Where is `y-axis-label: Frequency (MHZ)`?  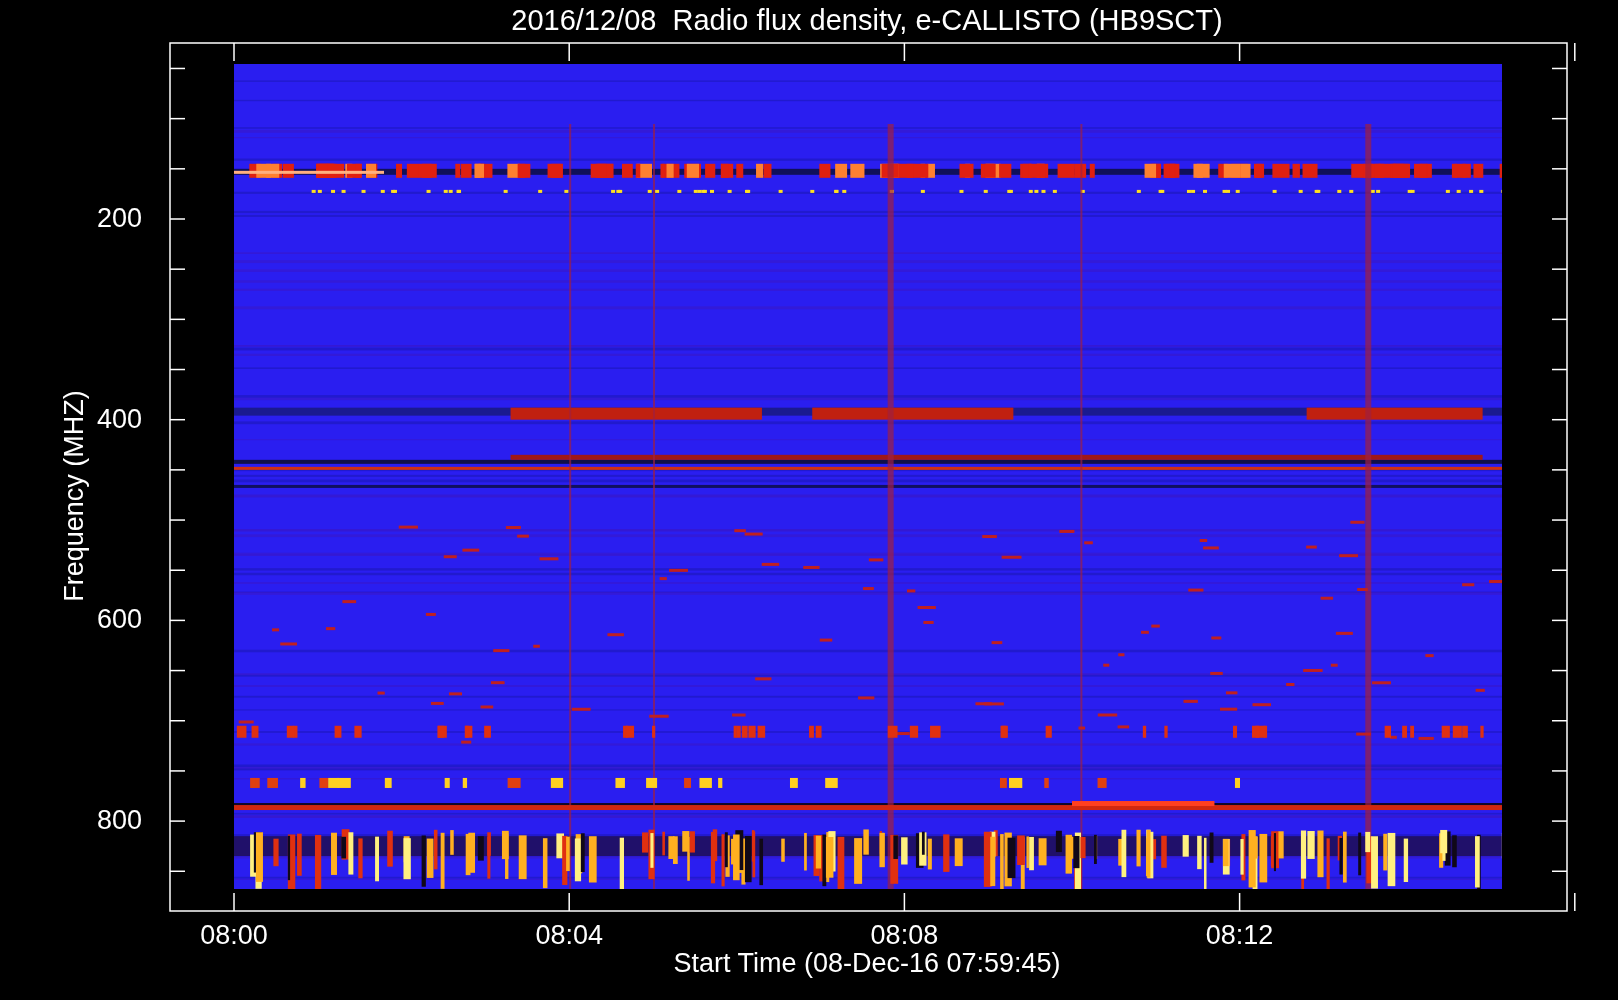 y-axis-label: Frequency (MHZ) is located at coordinates (74, 496).